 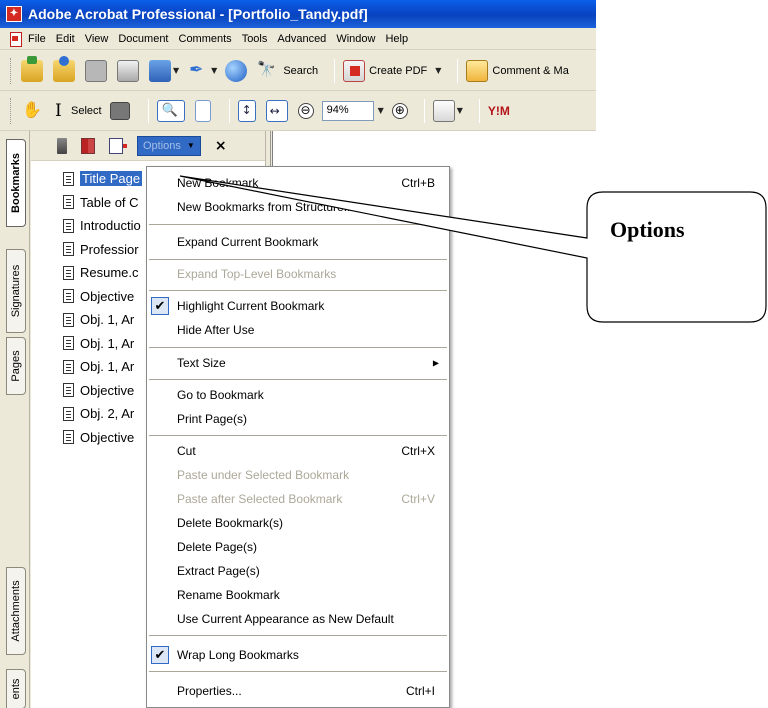 What do you see at coordinates (107, 414) in the screenshot?
I see `bookmark-label: Obj. 2, Ar` at bounding box center [107, 414].